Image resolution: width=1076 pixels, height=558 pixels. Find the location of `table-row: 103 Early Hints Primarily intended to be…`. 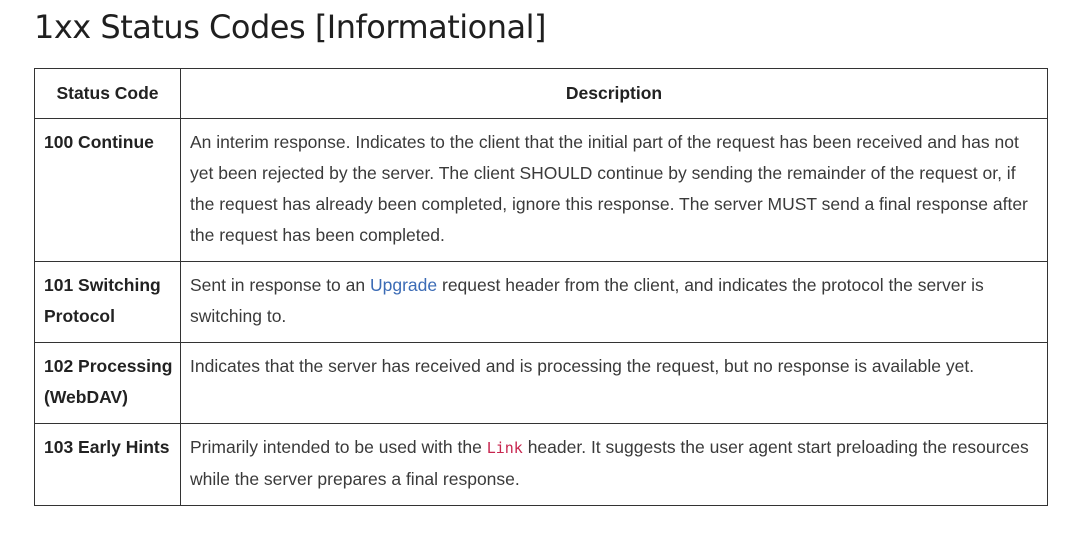

table-row: 103 Early Hints Primarily intended to be… is located at coordinates (541, 464).